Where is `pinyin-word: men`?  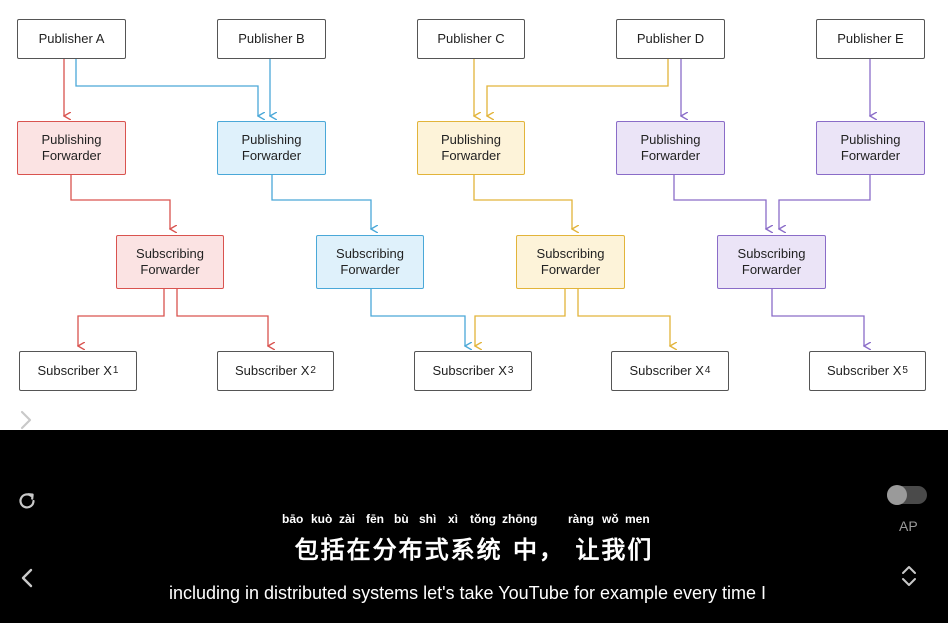
pinyin-word: men is located at coordinates (637, 519).